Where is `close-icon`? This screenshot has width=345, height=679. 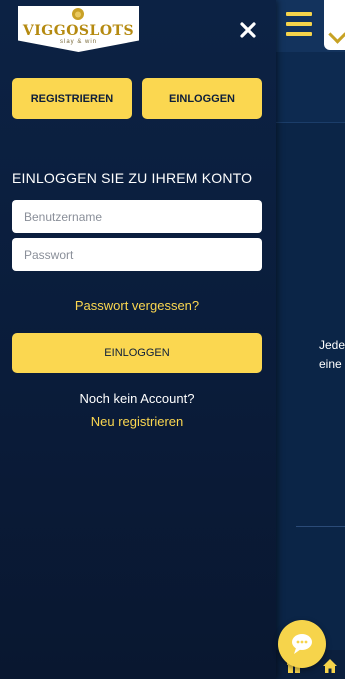
close-icon is located at coordinates (248, 30).